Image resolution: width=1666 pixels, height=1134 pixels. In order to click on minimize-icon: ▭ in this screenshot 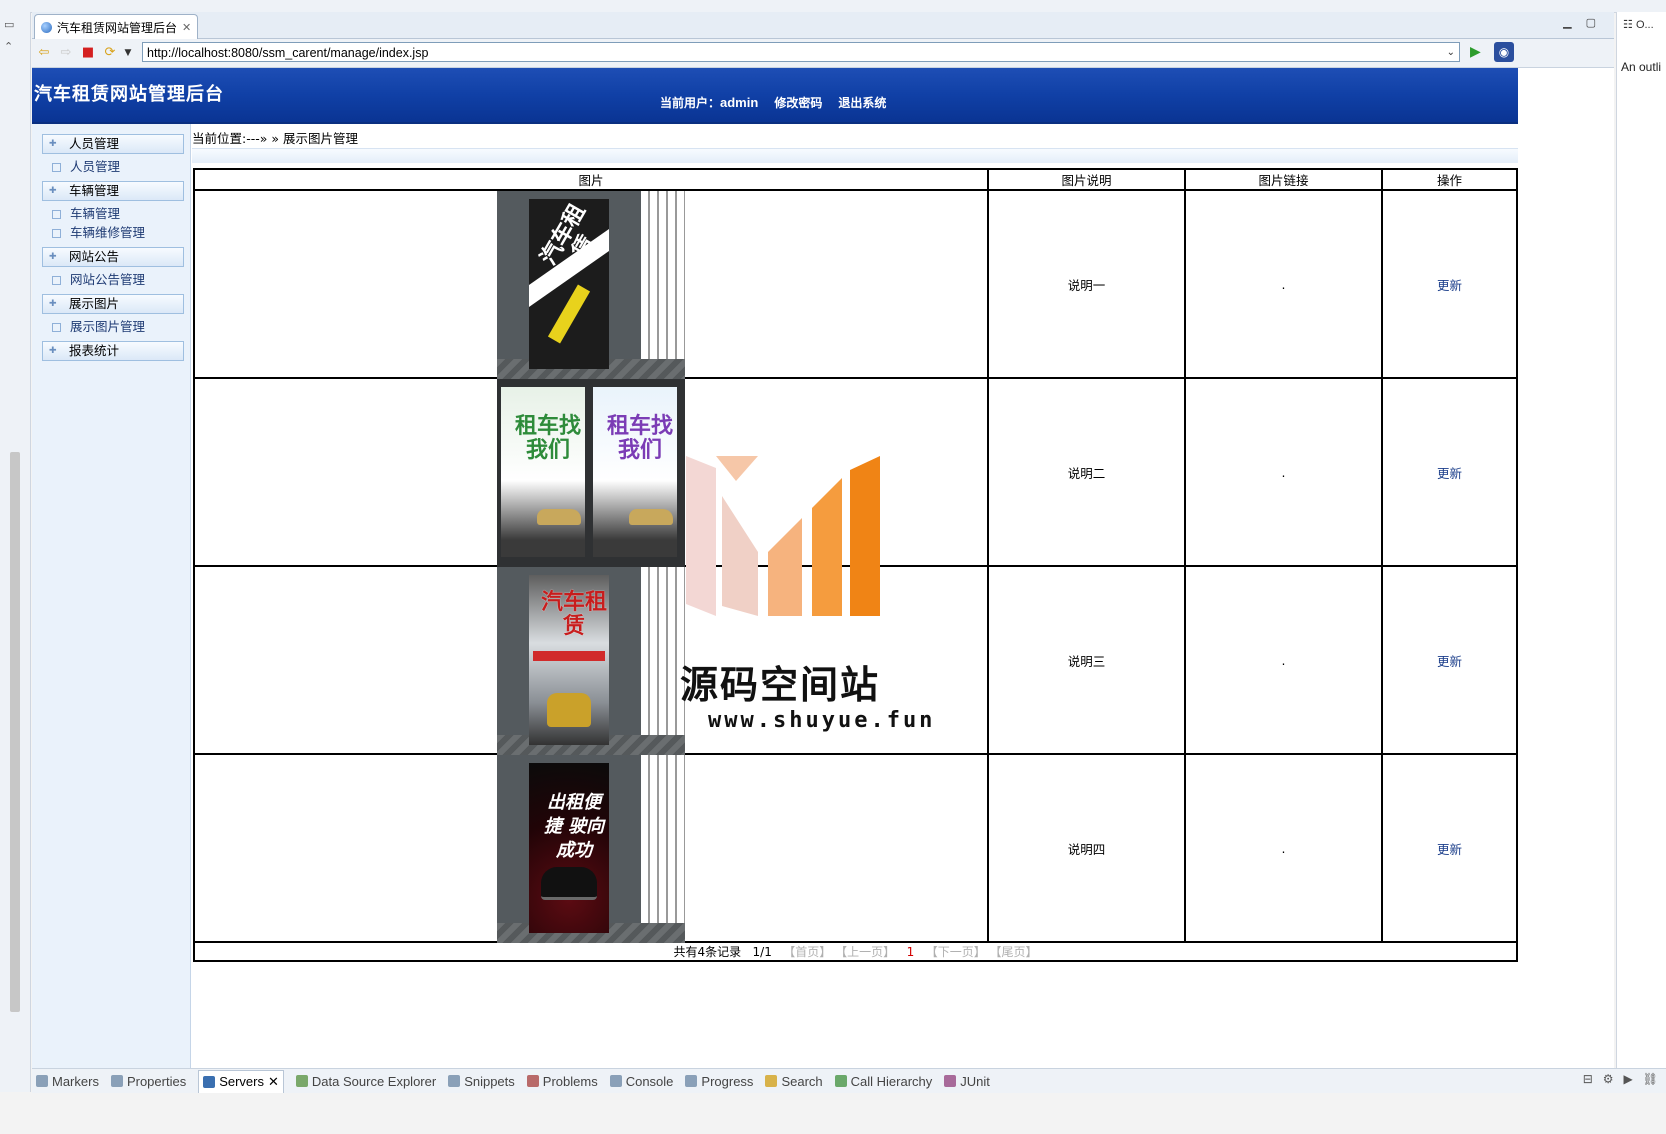, I will do `click(10, 24)`.